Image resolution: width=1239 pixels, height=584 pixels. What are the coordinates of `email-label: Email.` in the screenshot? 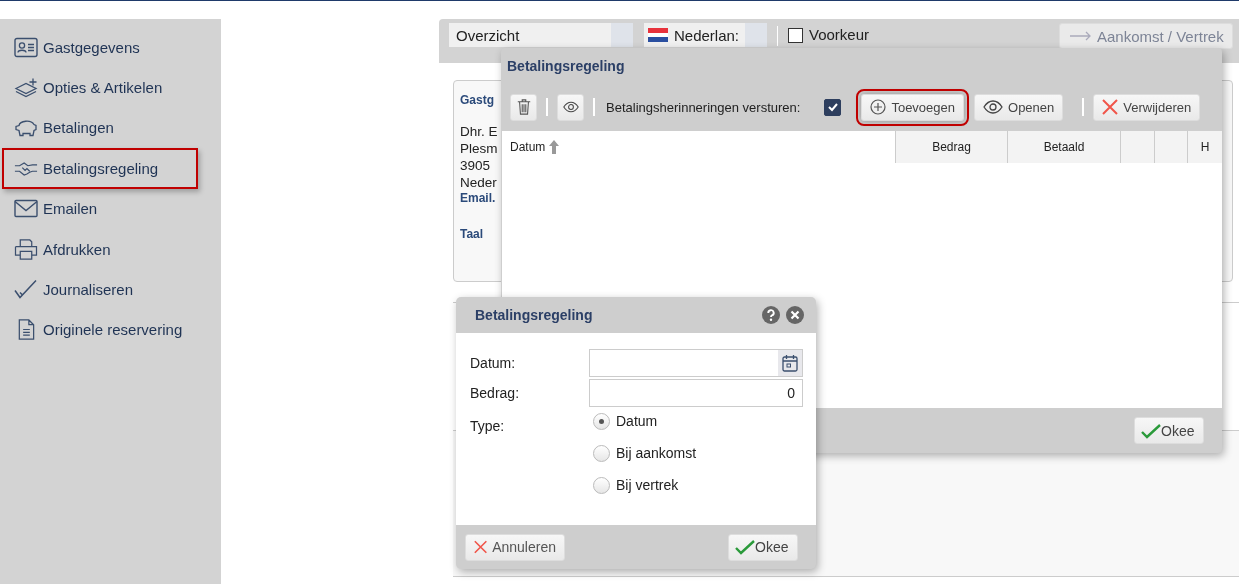 It's located at (478, 198).